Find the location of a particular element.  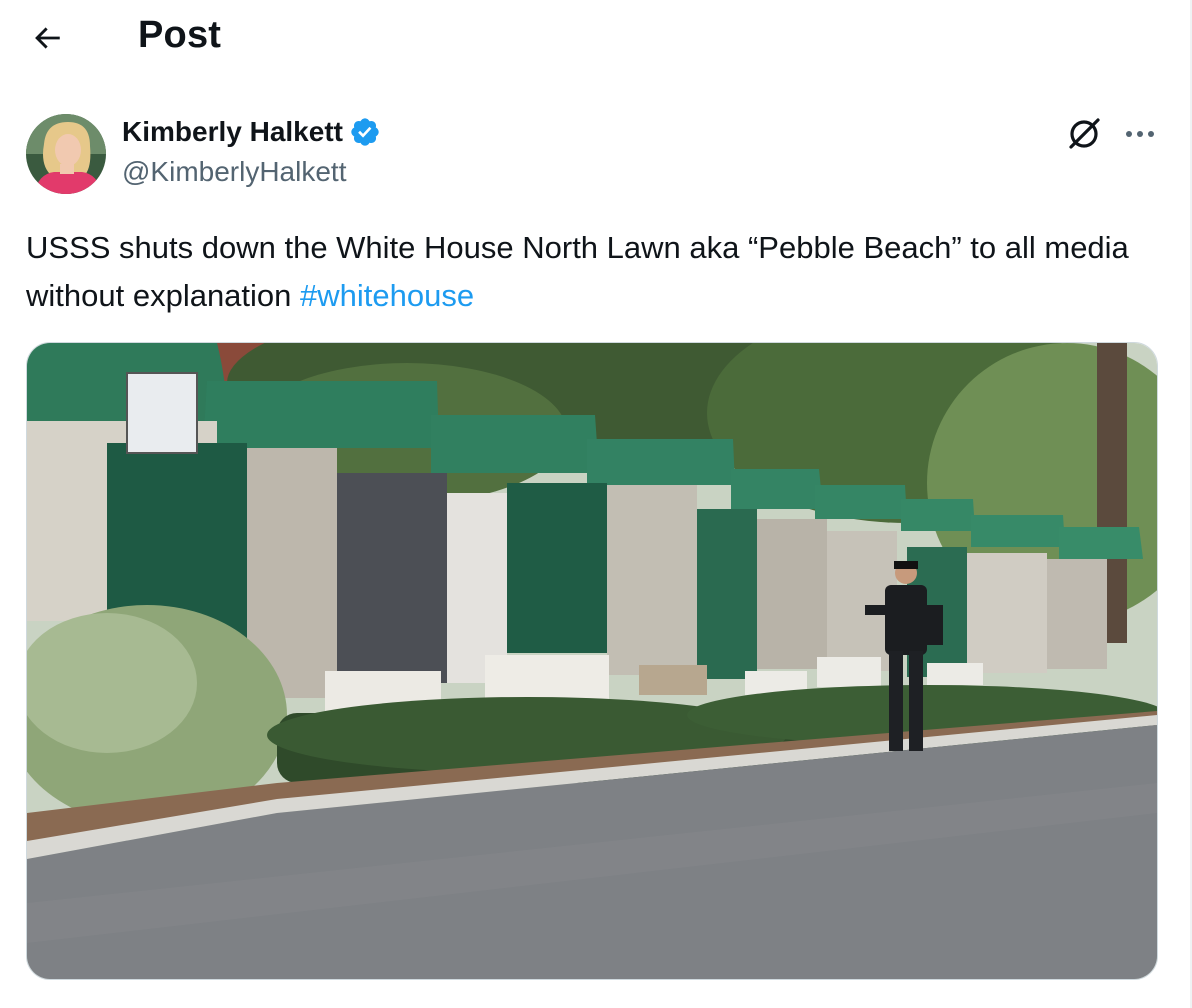

more-horizontal-icon is located at coordinates (1140, 134).